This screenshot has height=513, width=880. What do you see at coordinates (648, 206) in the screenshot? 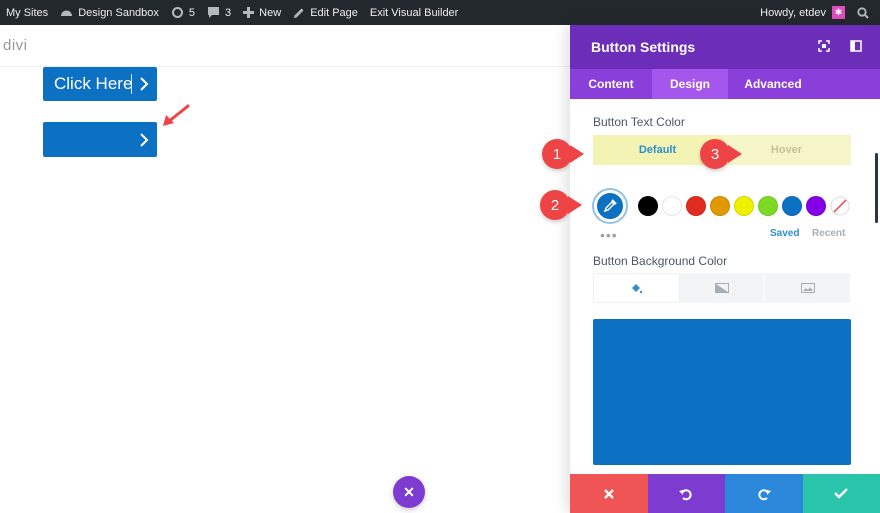
I see `swatch-black` at bounding box center [648, 206].